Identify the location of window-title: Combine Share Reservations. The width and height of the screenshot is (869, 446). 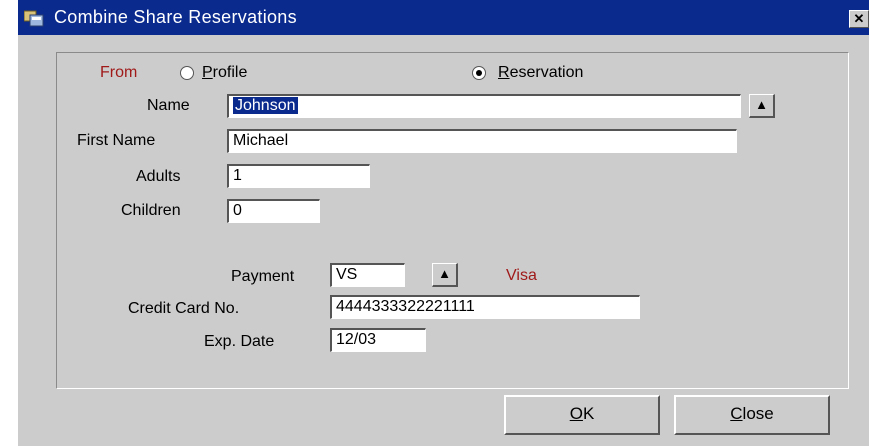
(175, 17).